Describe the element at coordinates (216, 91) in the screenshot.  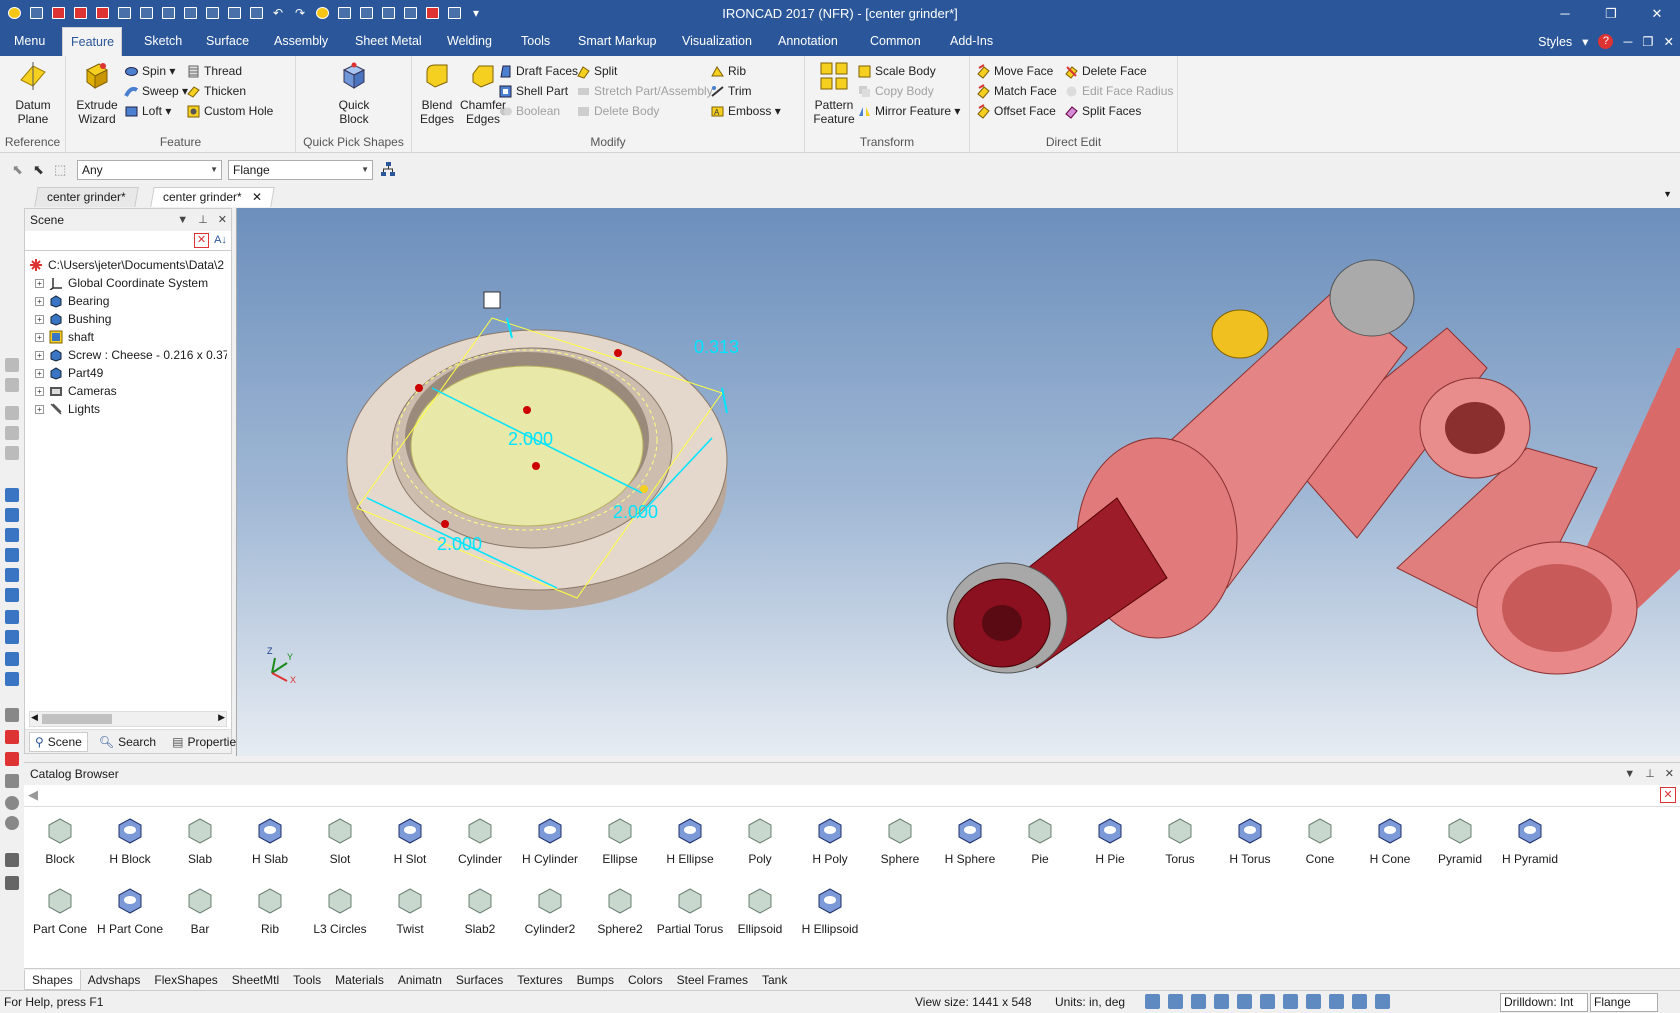
I see `thicken-button: Thicken` at that location.